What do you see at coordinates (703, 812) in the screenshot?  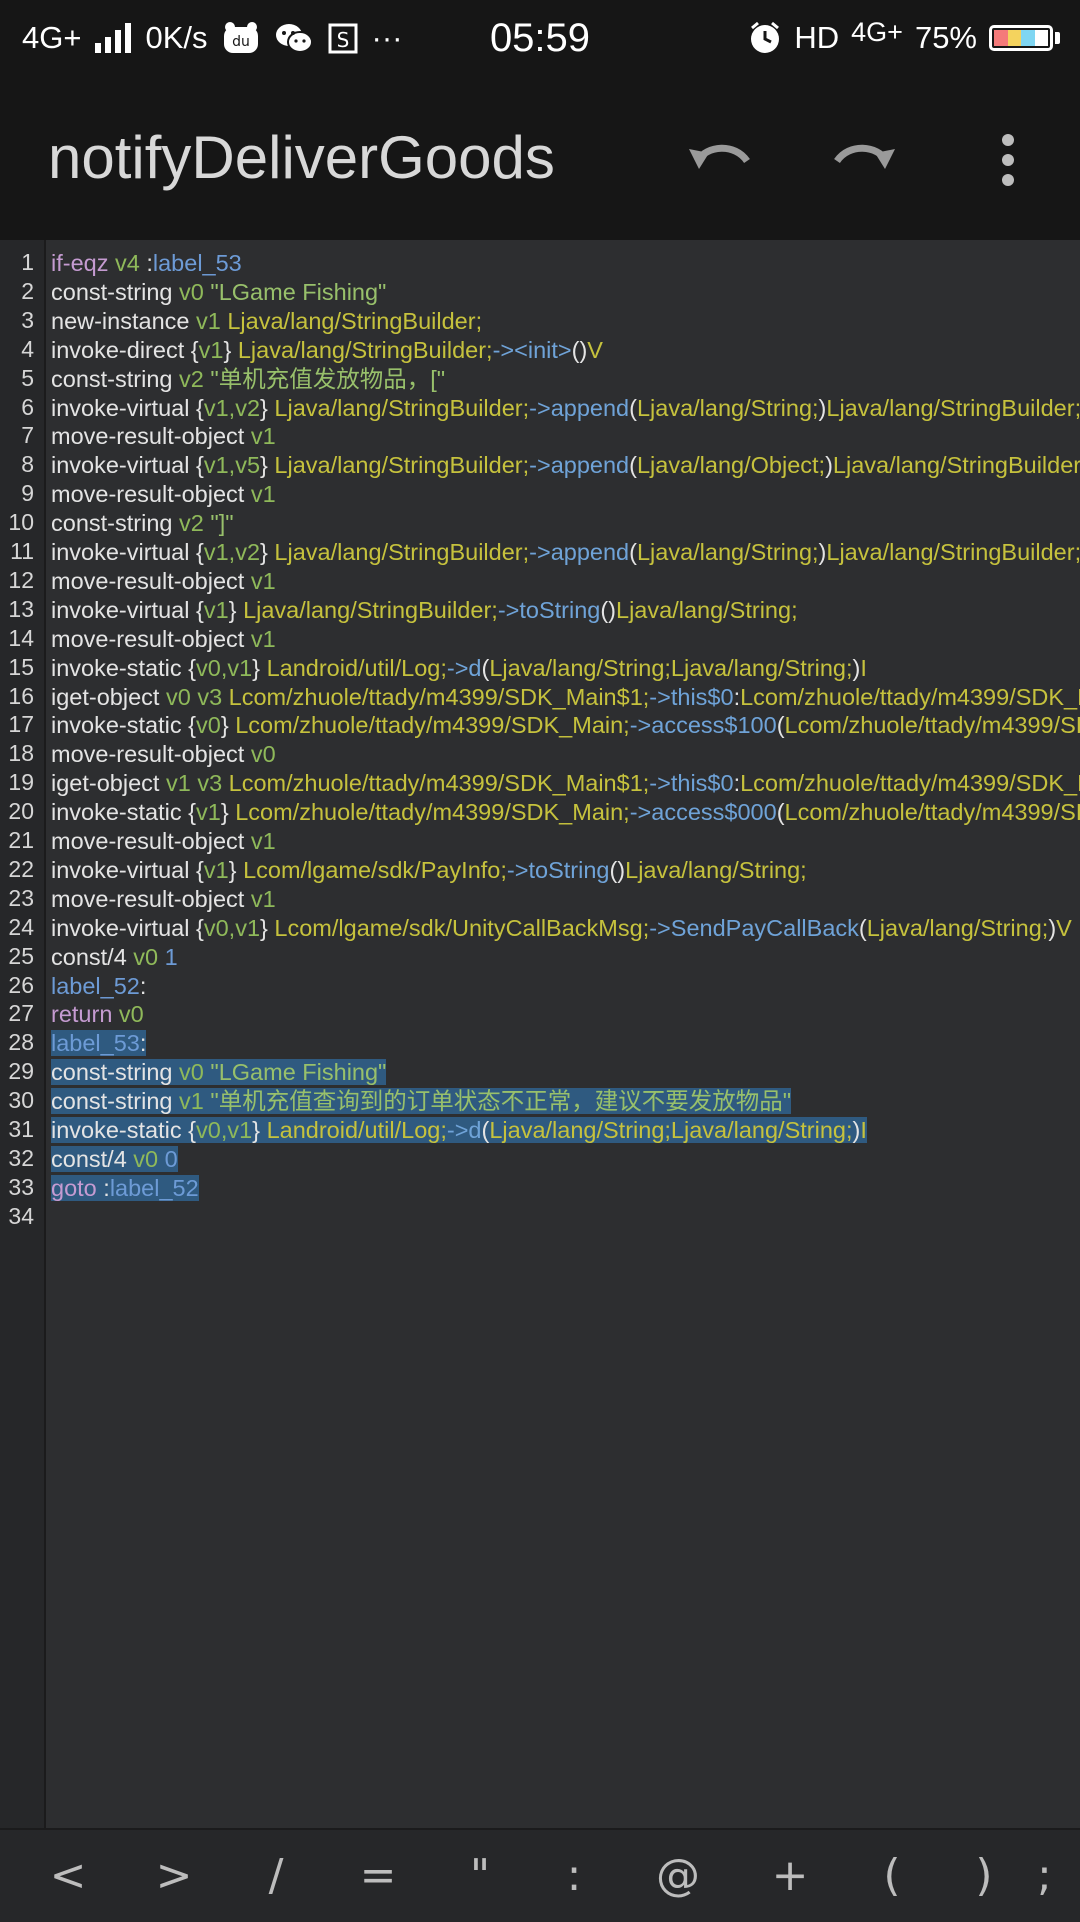 I see `code-token: ->access$000` at bounding box center [703, 812].